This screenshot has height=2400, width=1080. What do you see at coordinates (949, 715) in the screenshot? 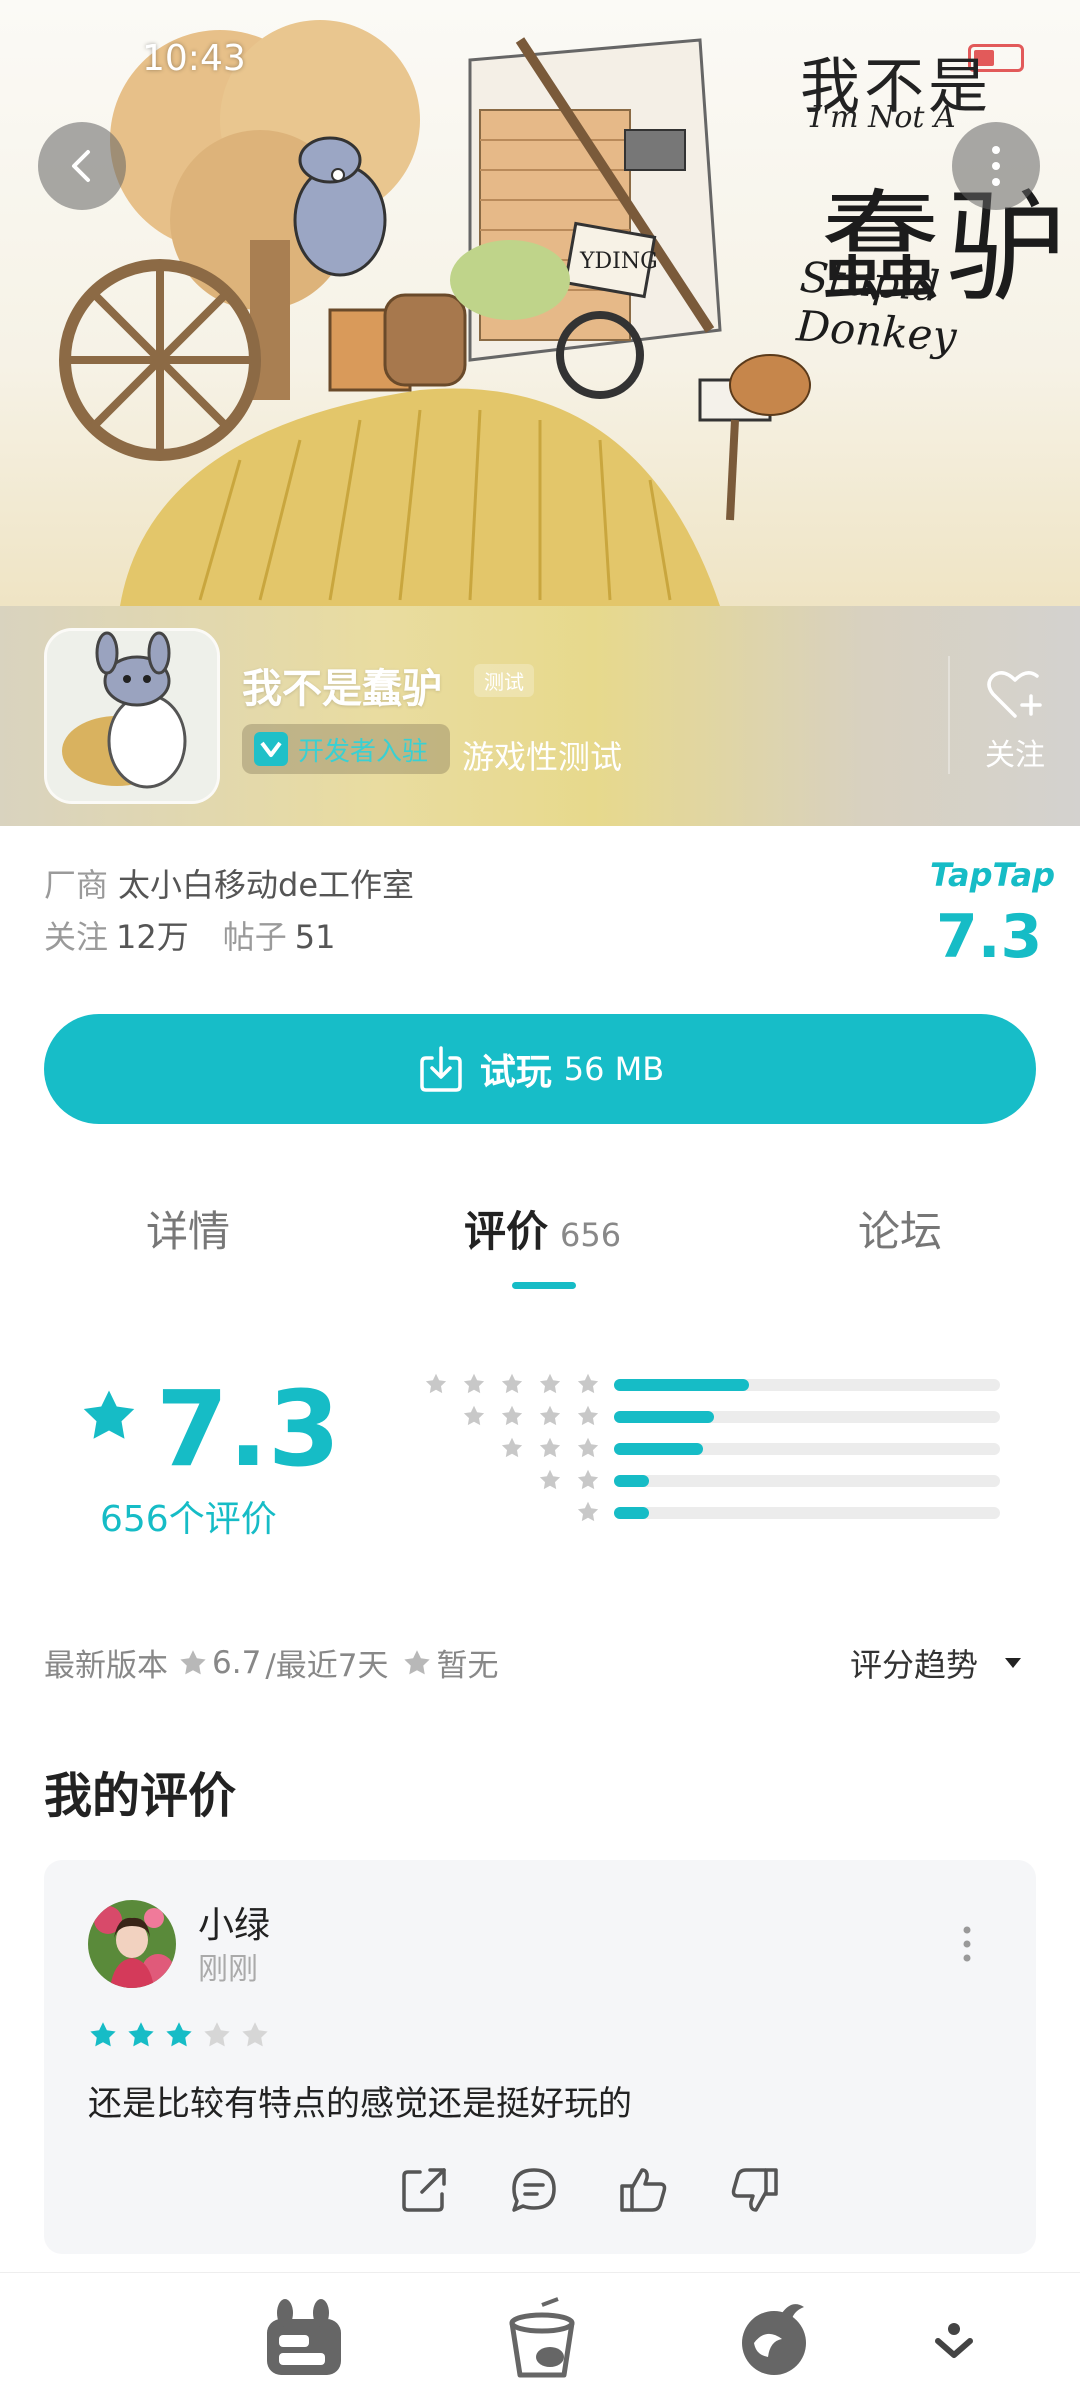
I see `divider` at bounding box center [949, 715].